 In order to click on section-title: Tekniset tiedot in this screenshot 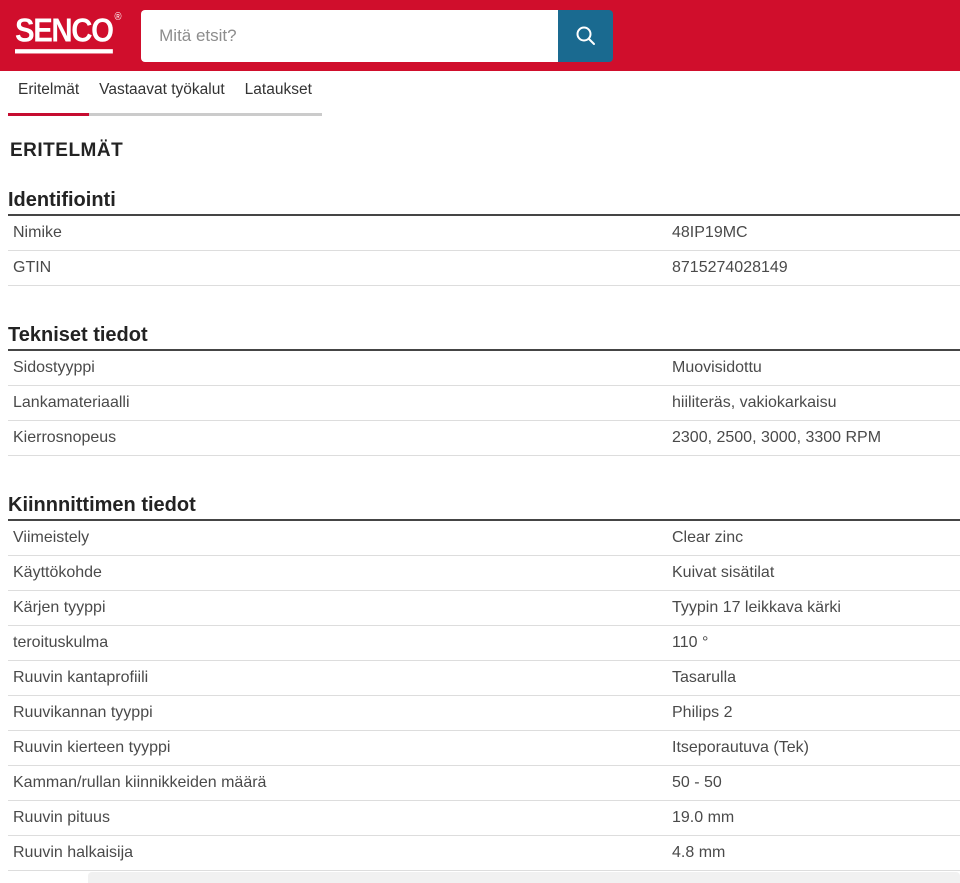, I will do `click(484, 337)`.